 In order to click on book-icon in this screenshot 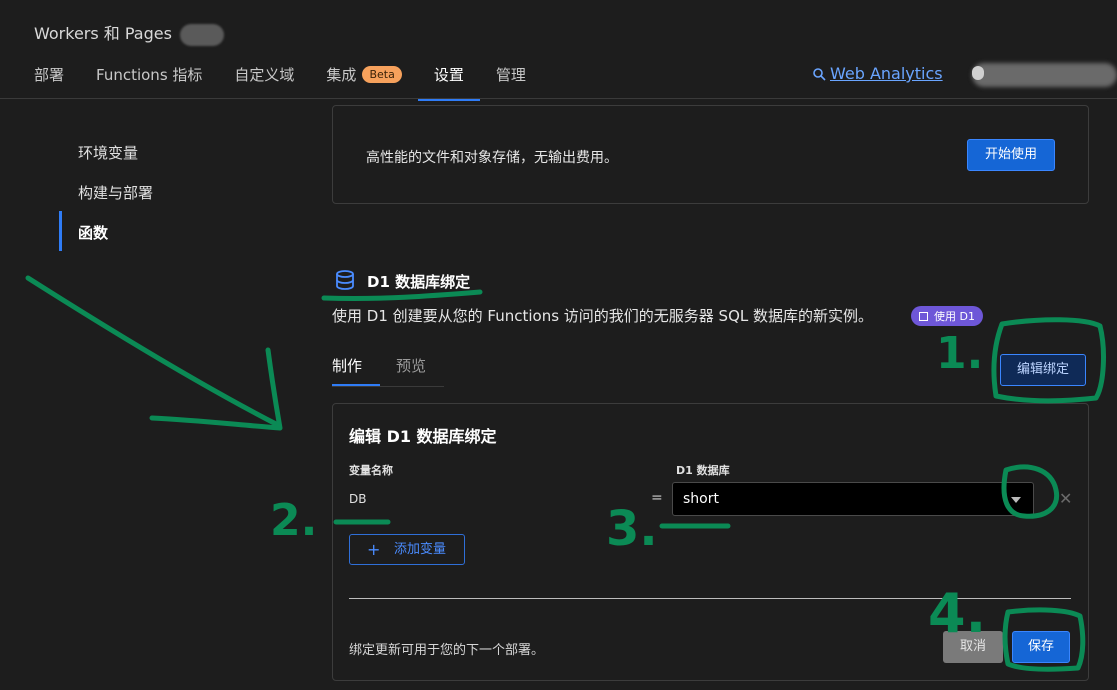, I will do `click(923, 316)`.